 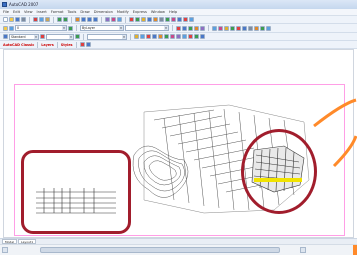 What do you see at coordinates (167, 19) in the screenshot?
I see `layer-tool-icon` at bounding box center [167, 19].